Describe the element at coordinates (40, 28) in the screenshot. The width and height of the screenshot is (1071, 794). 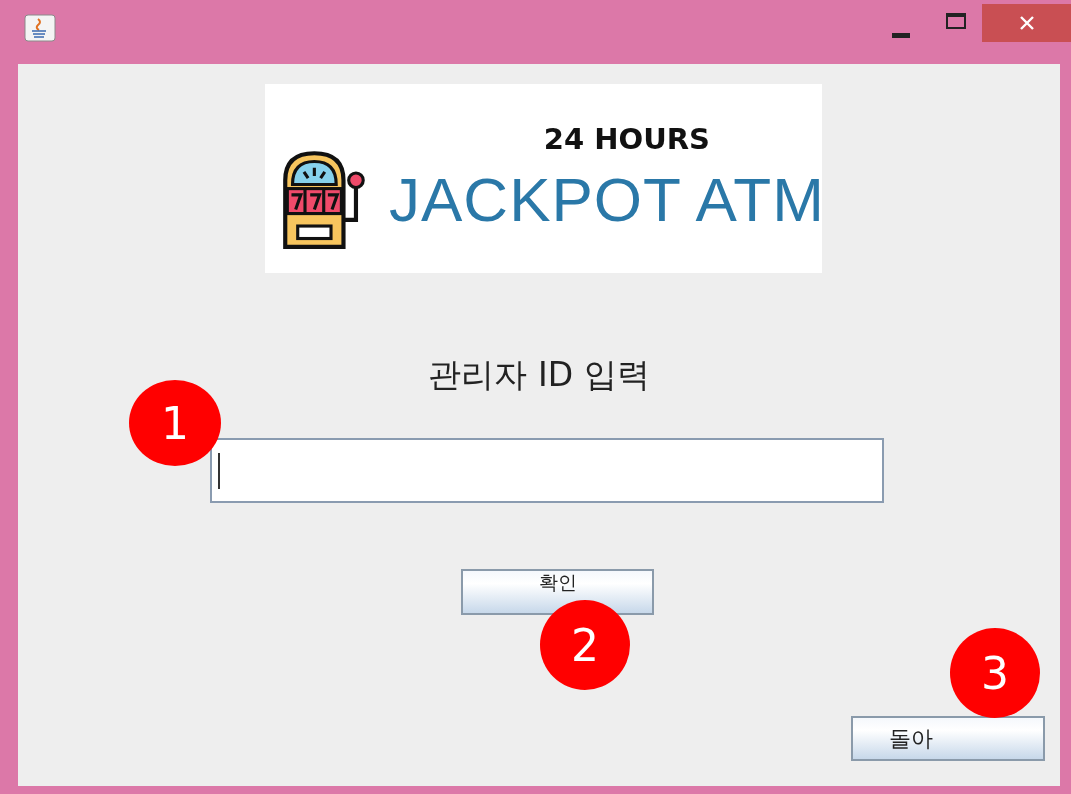
I see `app-icon` at that location.